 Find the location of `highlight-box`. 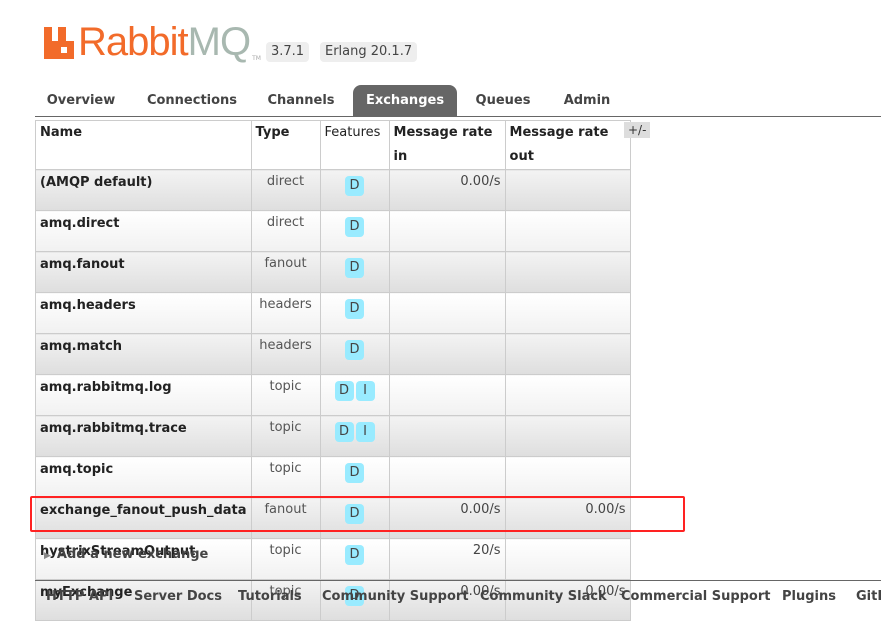

highlight-box is located at coordinates (357, 514).